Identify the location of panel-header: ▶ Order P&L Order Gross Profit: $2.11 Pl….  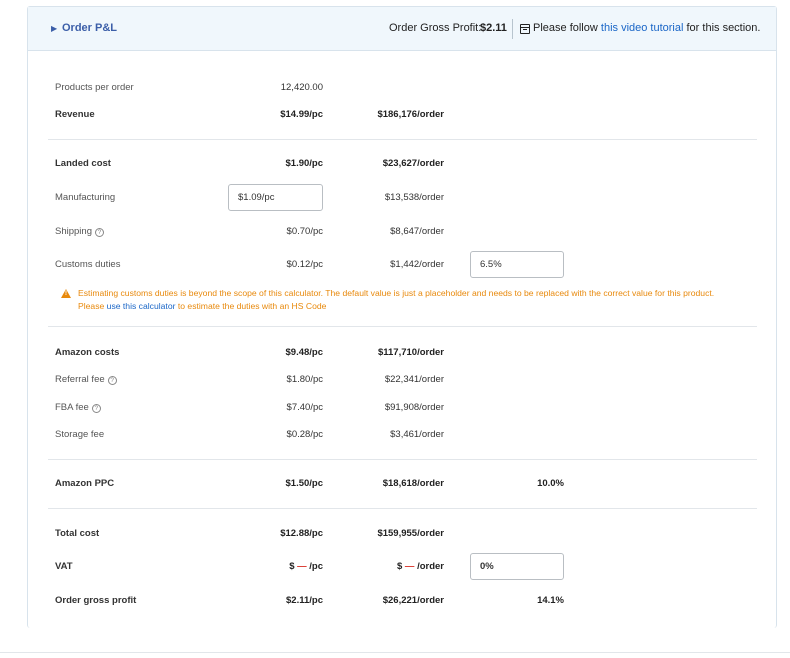
(402, 29).